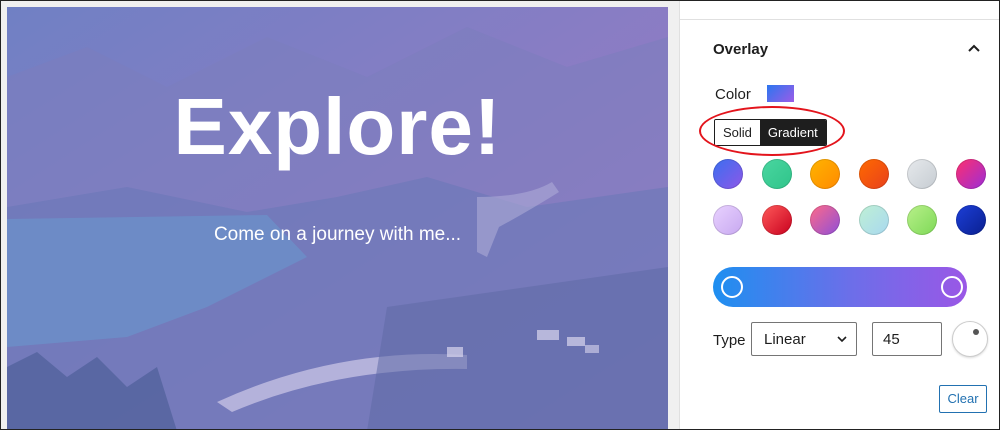  I want to click on cover-title: Explore!, so click(337, 127).